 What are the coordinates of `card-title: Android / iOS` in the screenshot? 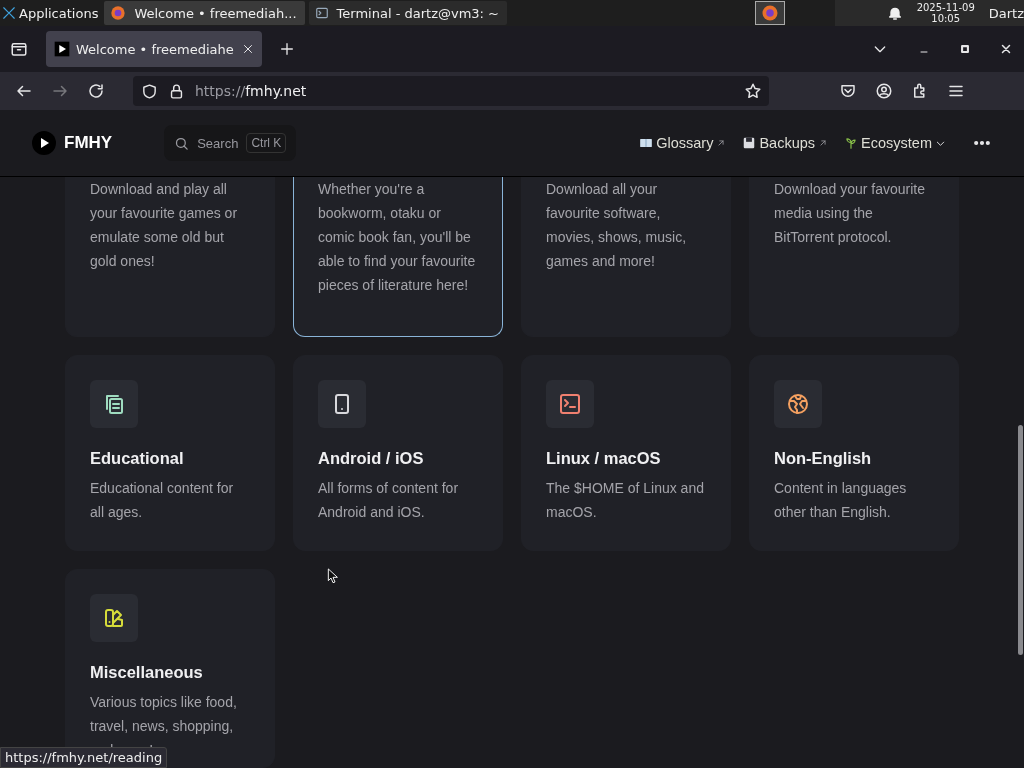 It's located at (371, 458).